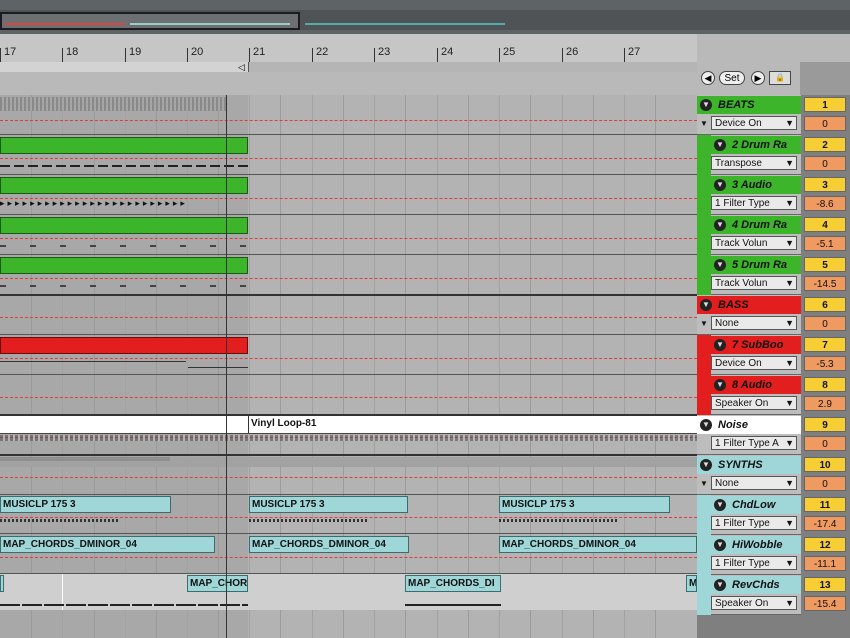 The image size is (850, 638). I want to click on automation-value: -8.6, so click(825, 203).